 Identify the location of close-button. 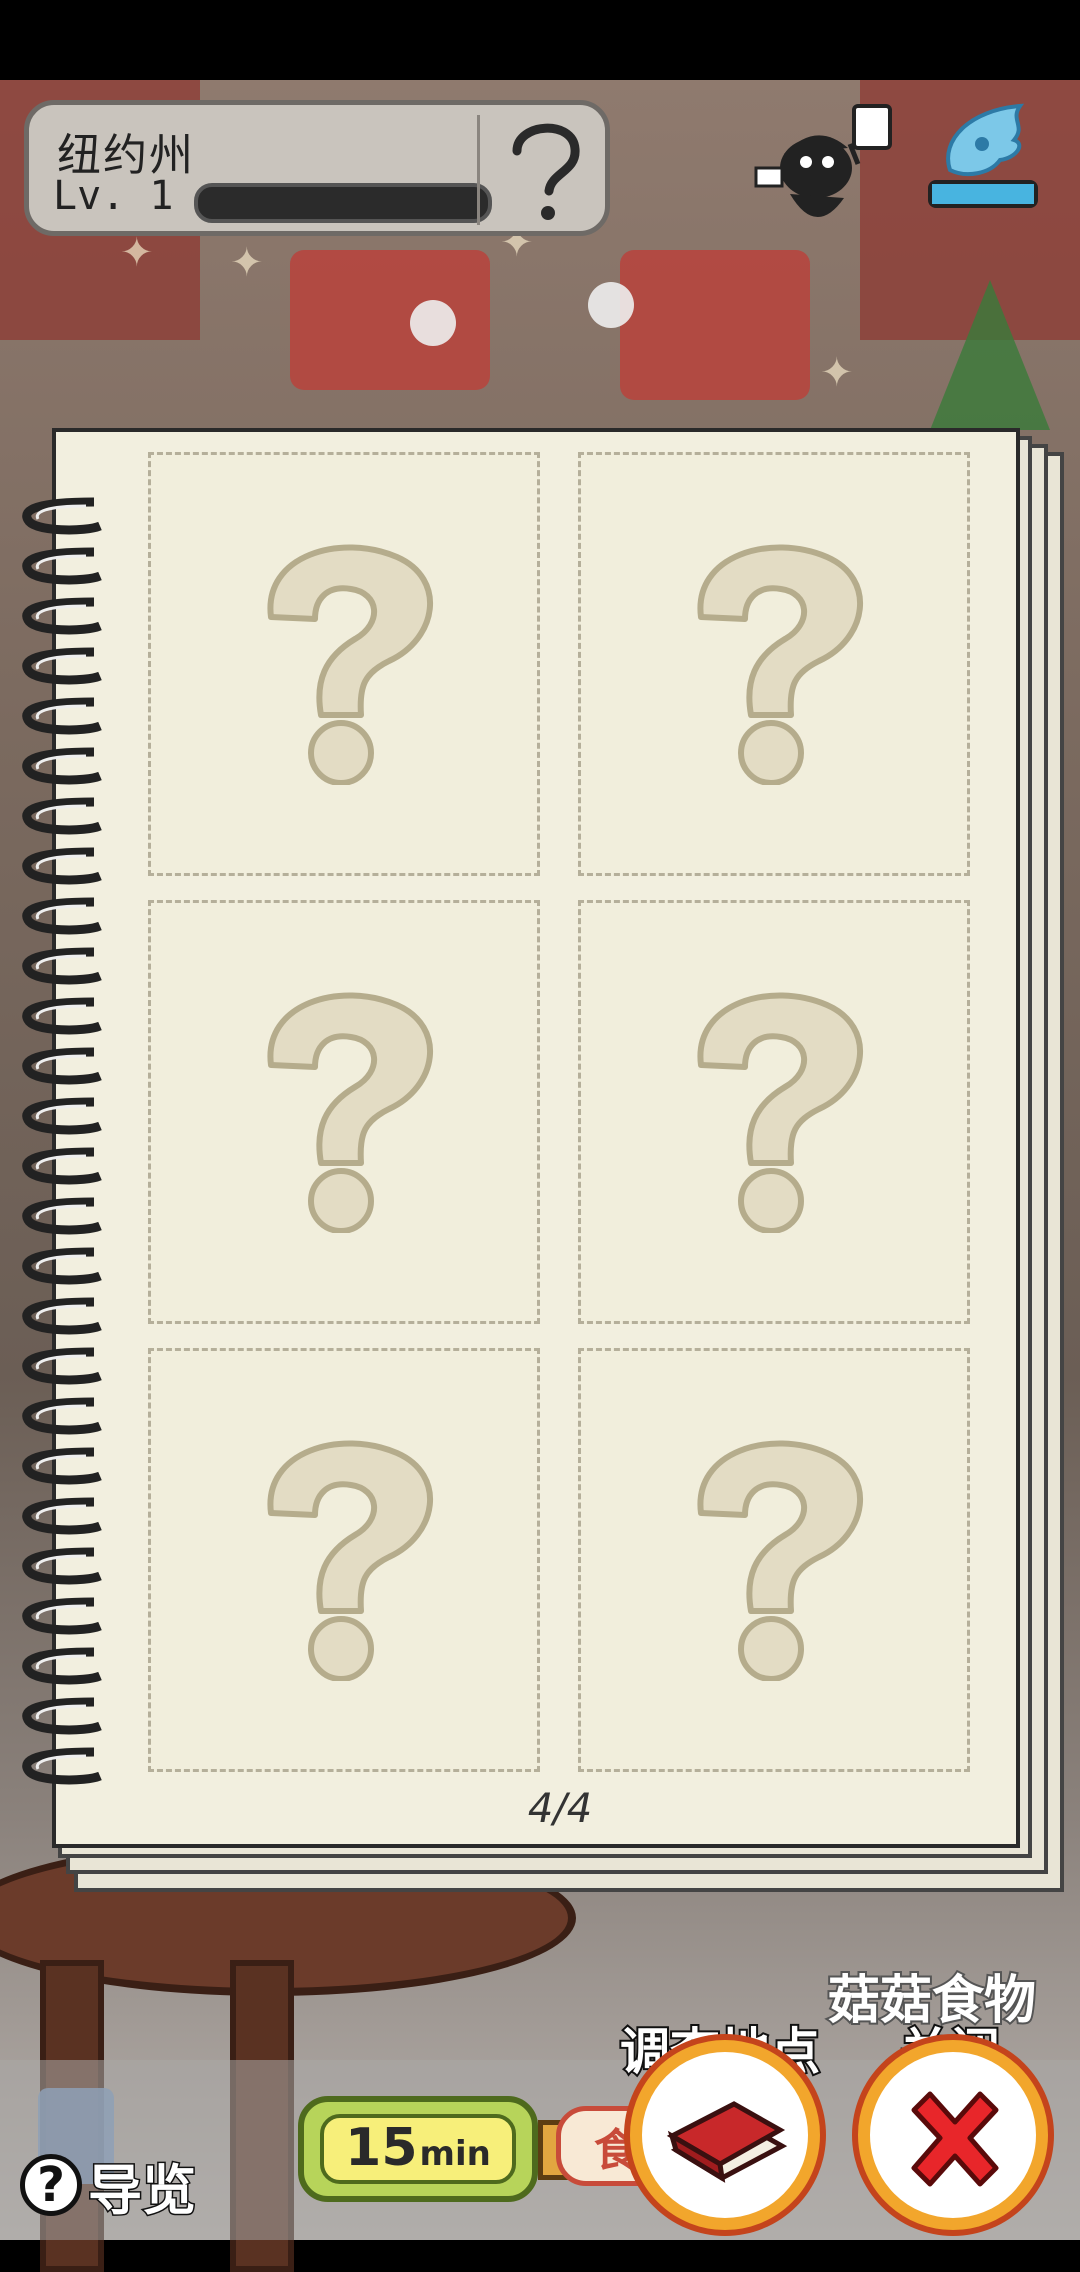
(953, 2135).